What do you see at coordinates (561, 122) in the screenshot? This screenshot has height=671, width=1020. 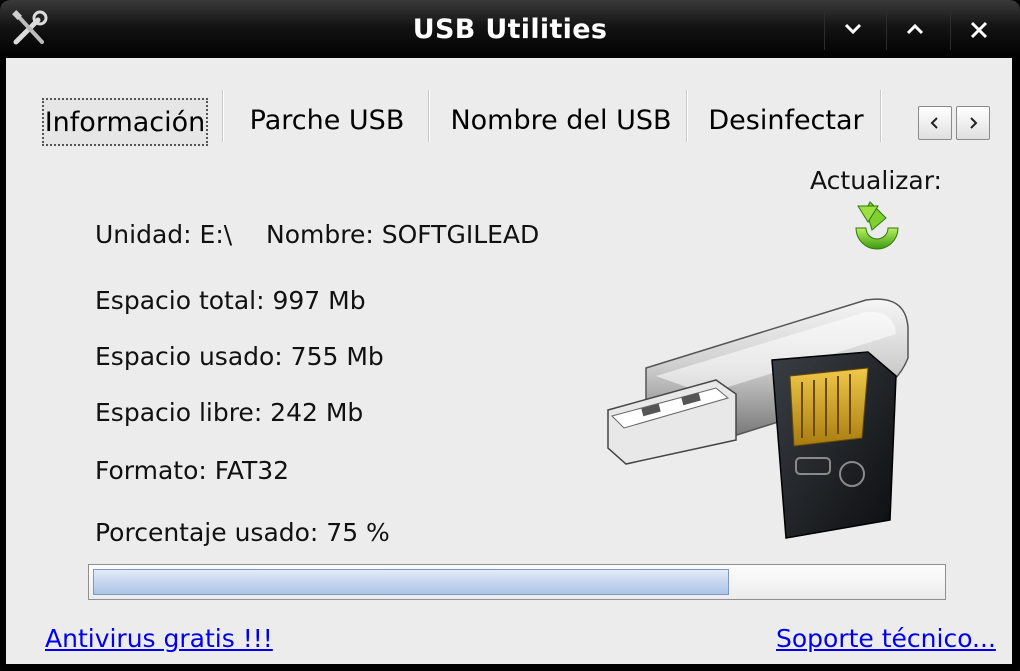 I see `tab-nombre-del-usb: Nombre del USB` at bounding box center [561, 122].